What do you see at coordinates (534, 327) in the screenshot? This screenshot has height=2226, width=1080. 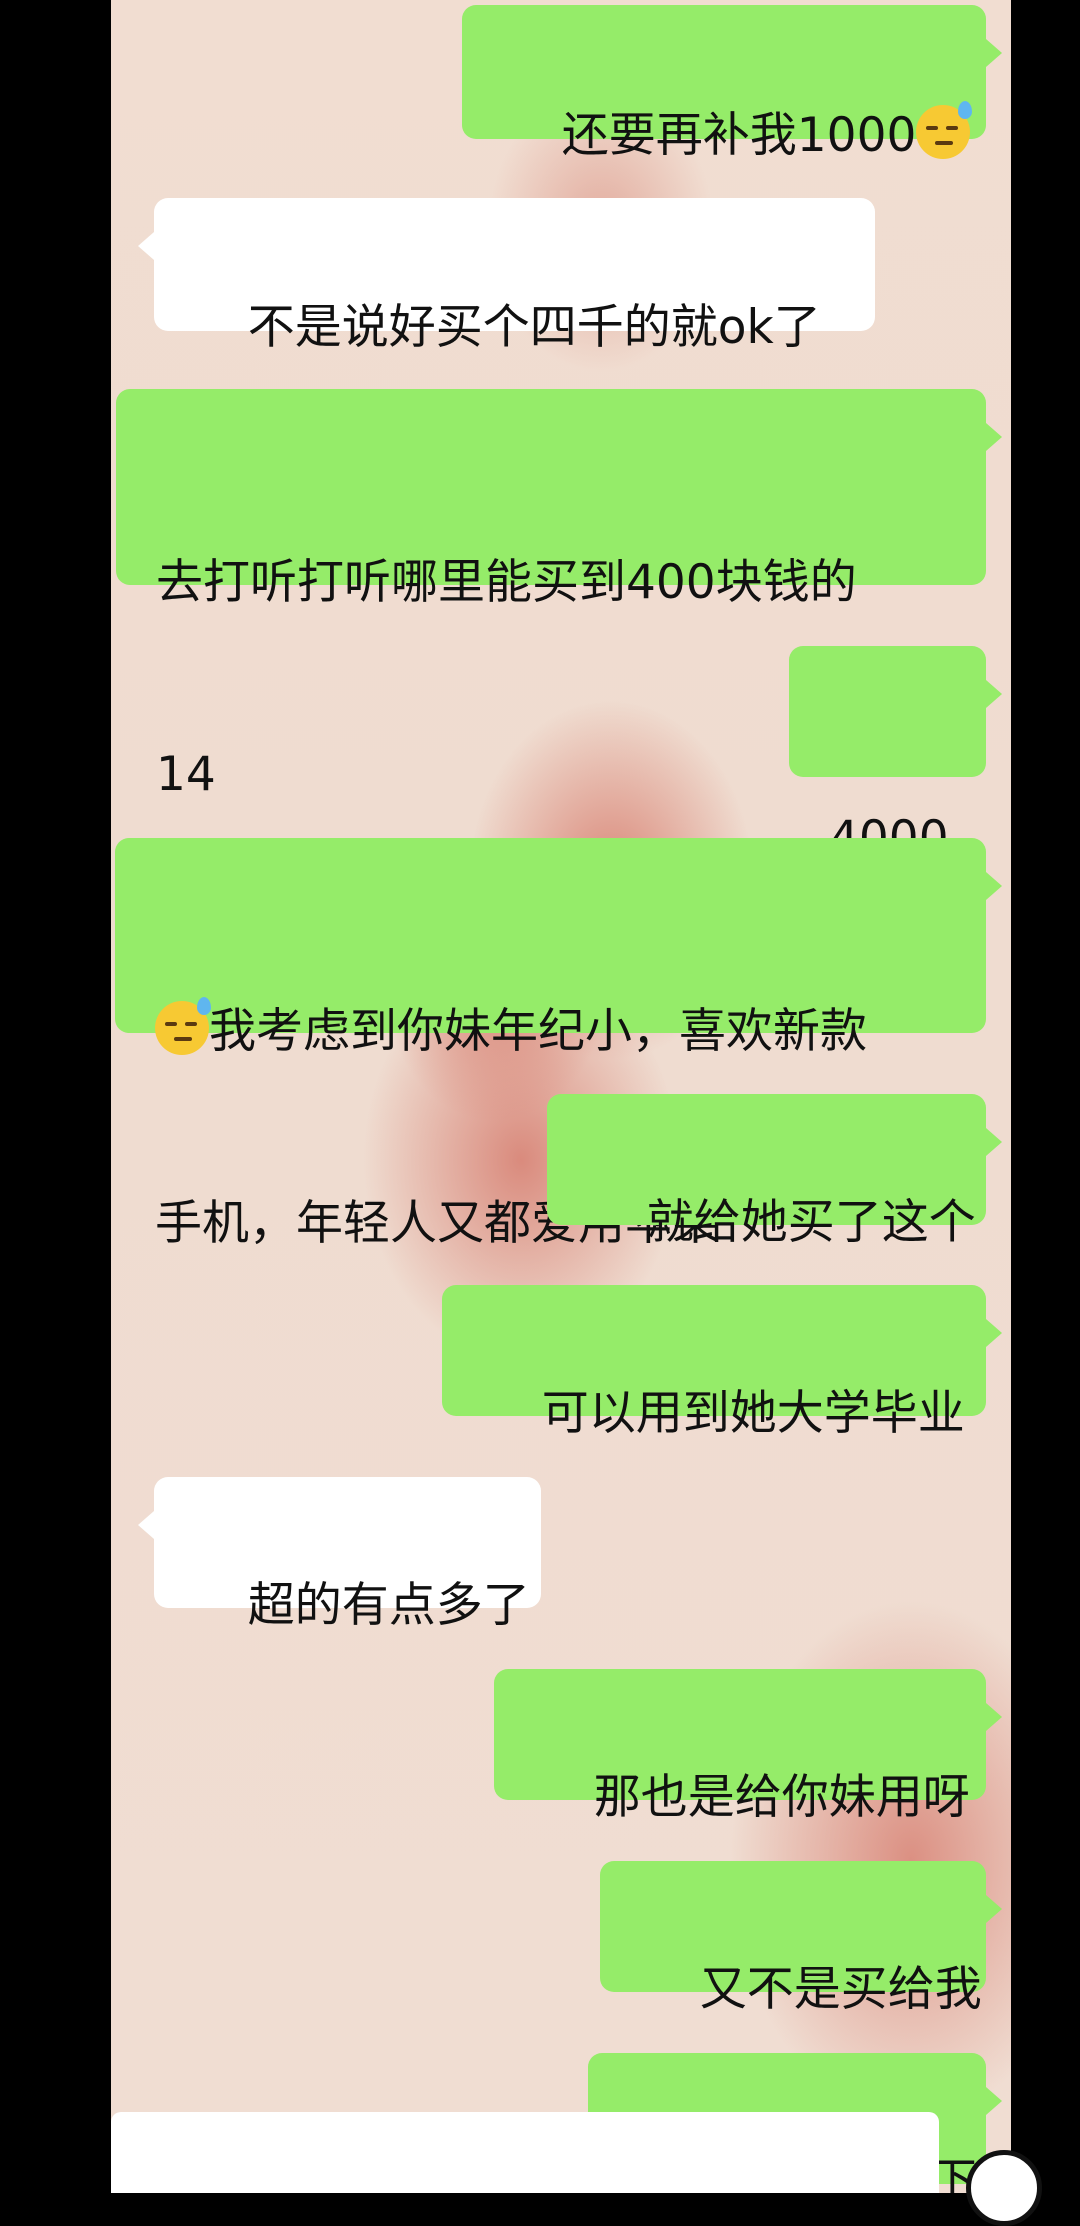 I see `message-text: 不是说好买个四千的就ok了` at bounding box center [534, 327].